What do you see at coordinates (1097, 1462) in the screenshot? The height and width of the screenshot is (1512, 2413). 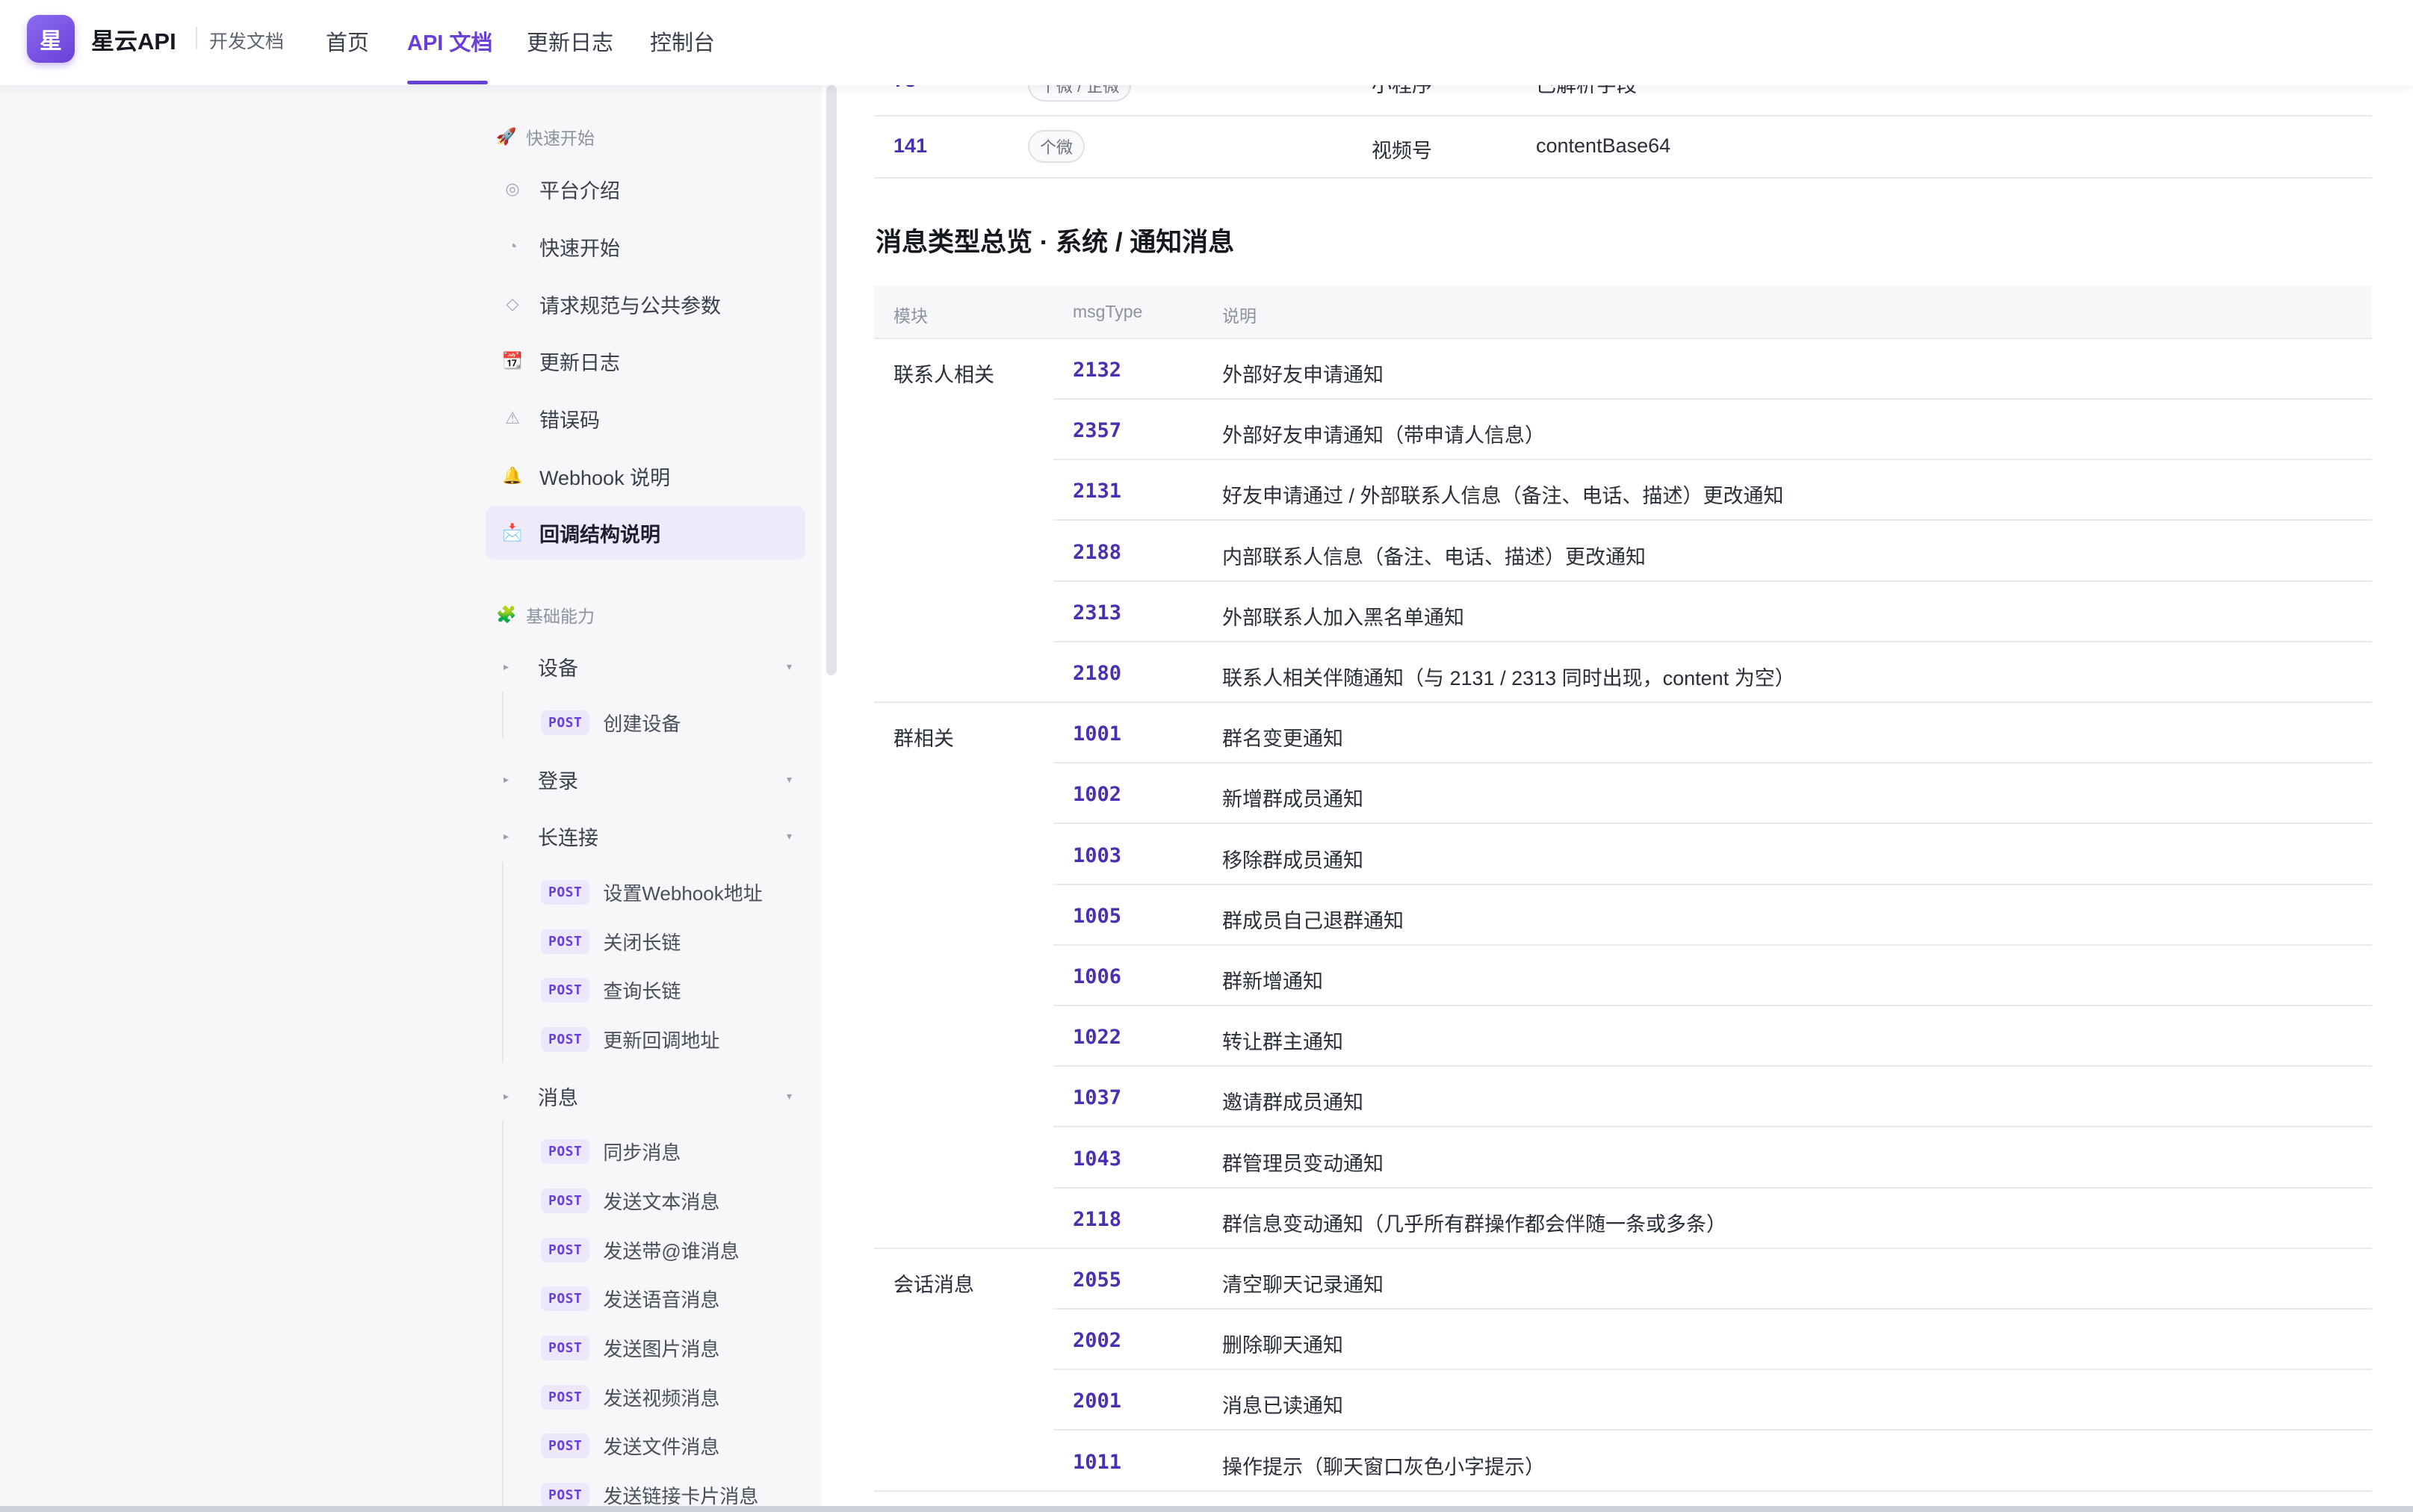 I see `msgtype-cell: 1011` at bounding box center [1097, 1462].